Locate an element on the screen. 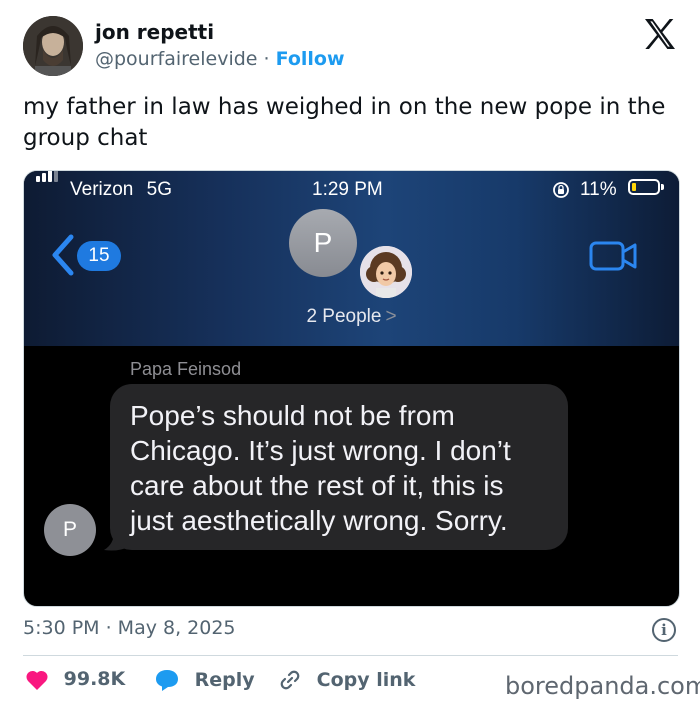  status-time: 1:29 PM is located at coordinates (347, 189).